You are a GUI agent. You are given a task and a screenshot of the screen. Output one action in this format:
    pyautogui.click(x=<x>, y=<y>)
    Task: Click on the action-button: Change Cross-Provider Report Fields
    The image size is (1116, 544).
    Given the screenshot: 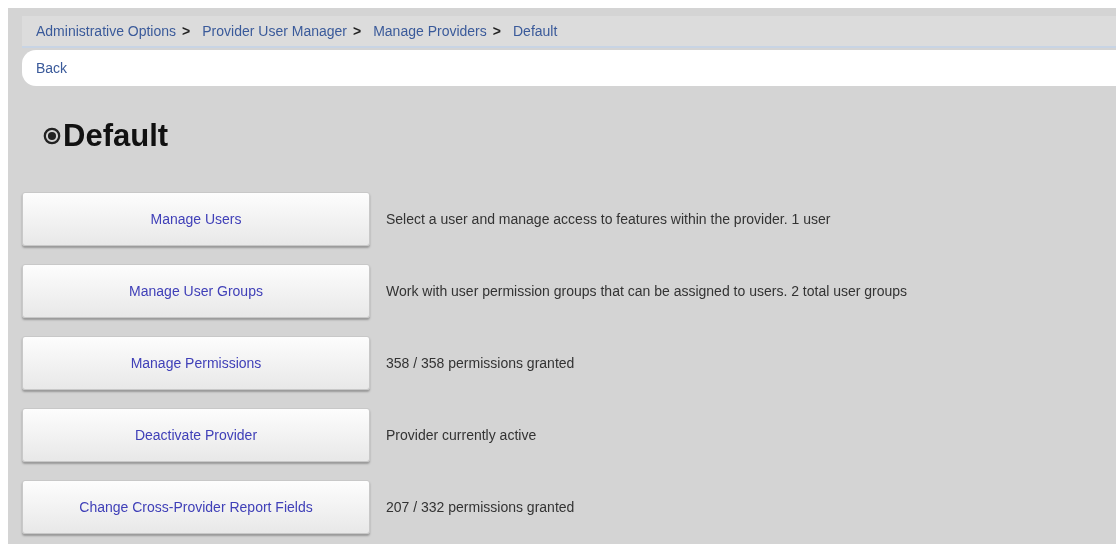 What is the action you would take?
    pyautogui.click(x=196, y=507)
    